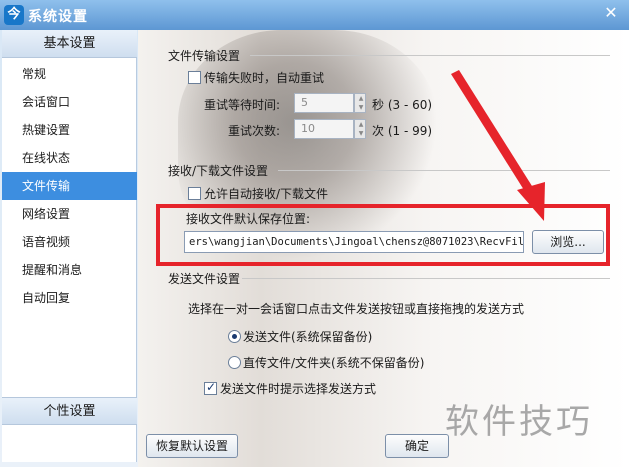 The image size is (629, 467). Describe the element at coordinates (417, 446) in the screenshot. I see `ok-button: 确定` at that location.